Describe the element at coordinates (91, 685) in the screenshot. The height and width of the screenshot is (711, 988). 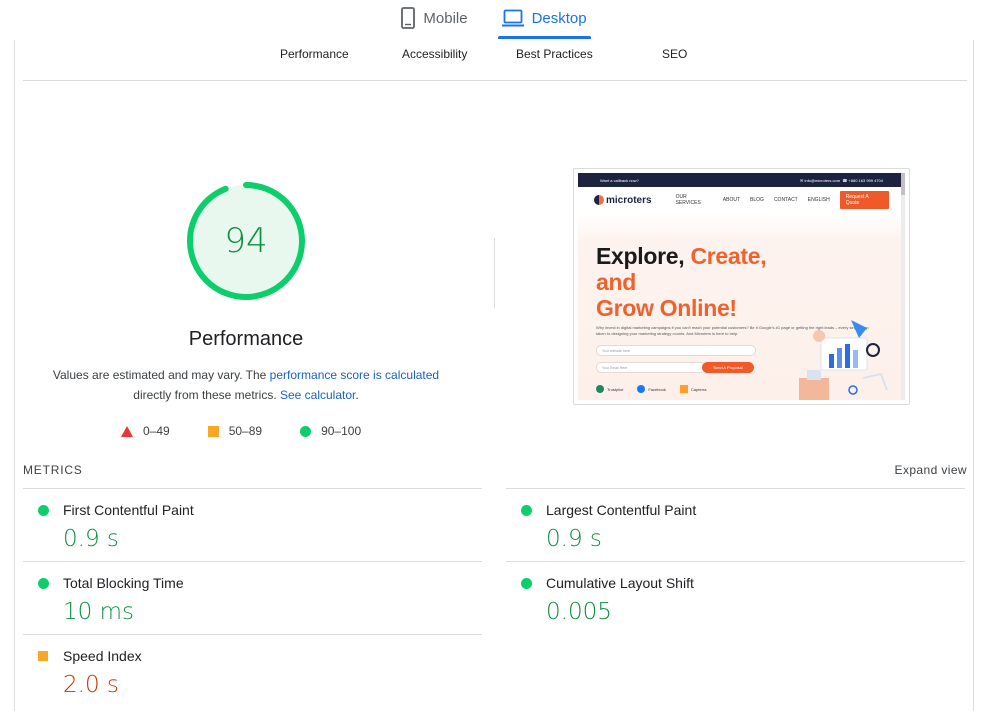
I see `metric-value: 2.0 s` at that location.